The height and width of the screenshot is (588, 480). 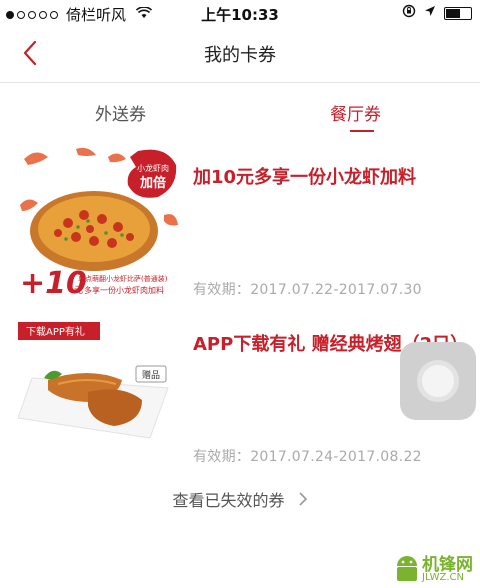 I want to click on coupon-validity: 有效期：2017.07.24-2017.08.22, so click(x=307, y=457).